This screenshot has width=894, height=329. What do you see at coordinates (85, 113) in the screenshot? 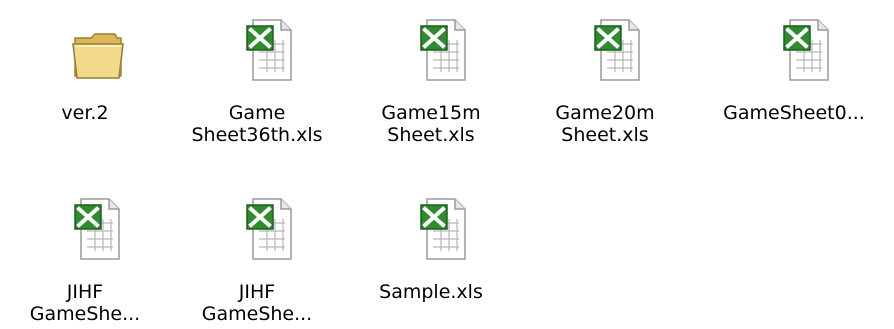
I see `file-label: ver.2` at bounding box center [85, 113].